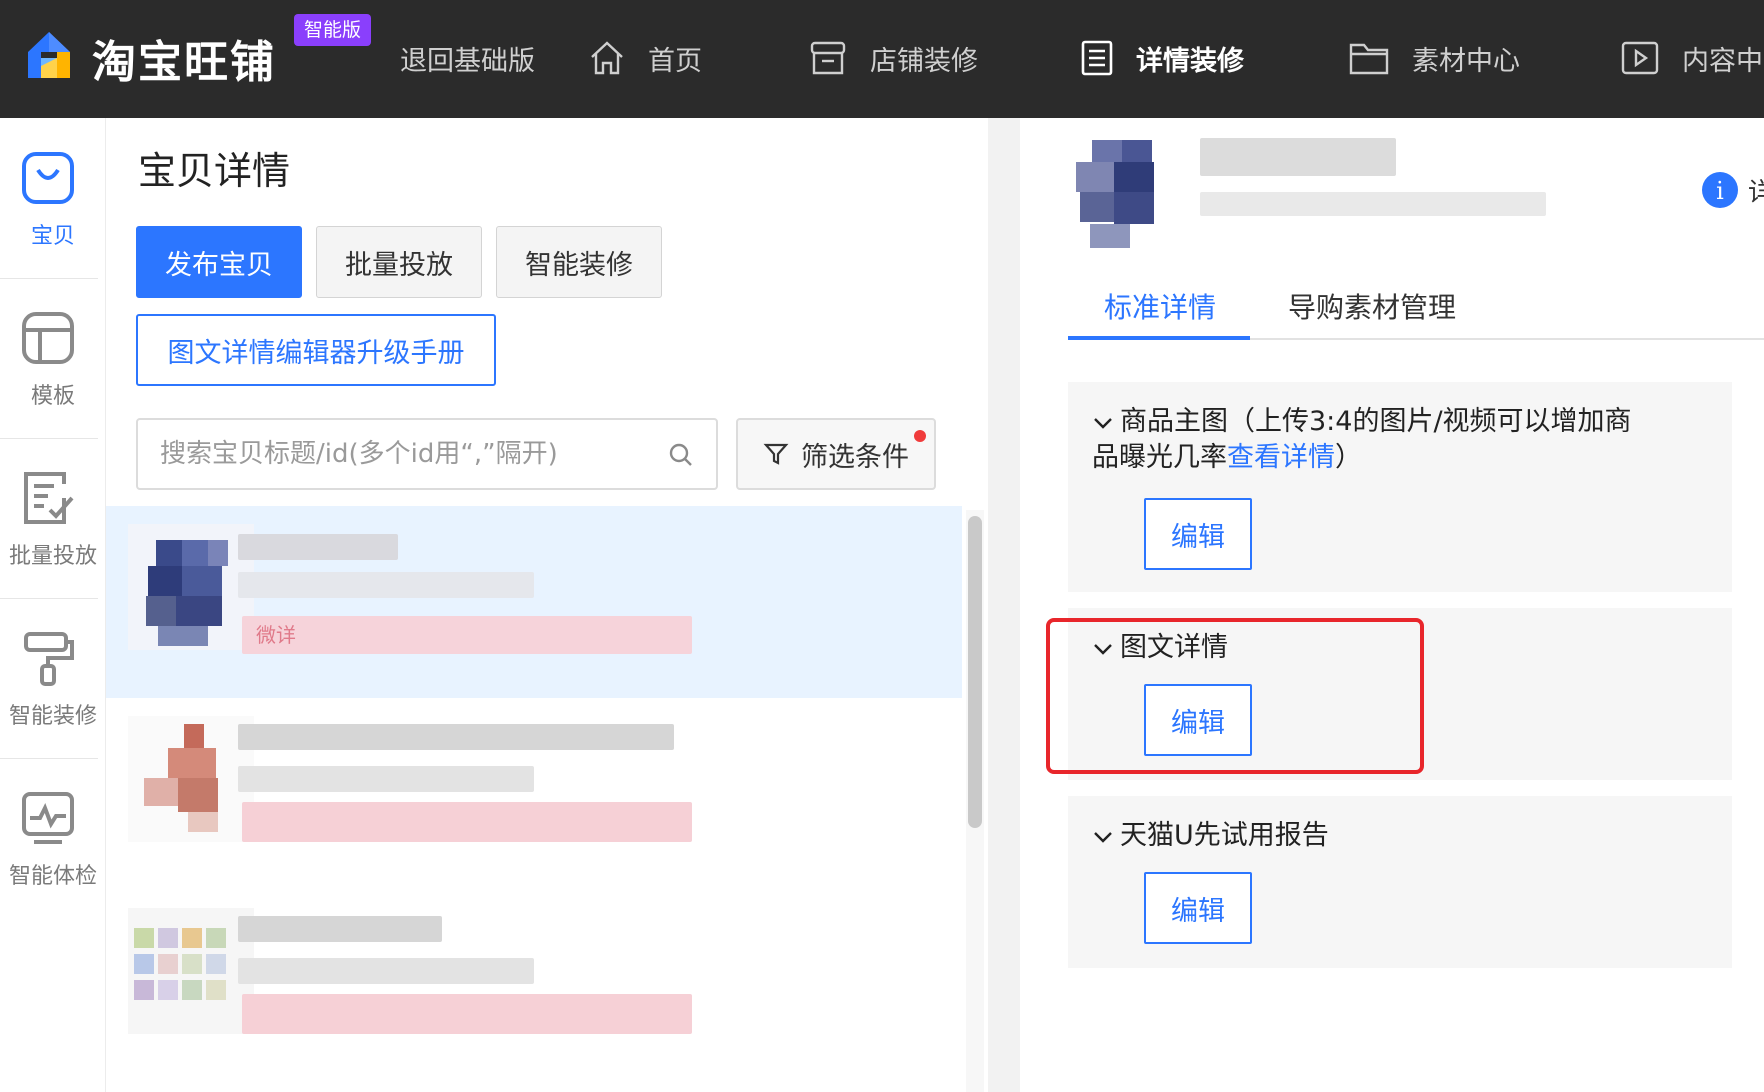 This screenshot has height=1092, width=1764. I want to click on search-box, so click(427, 454).